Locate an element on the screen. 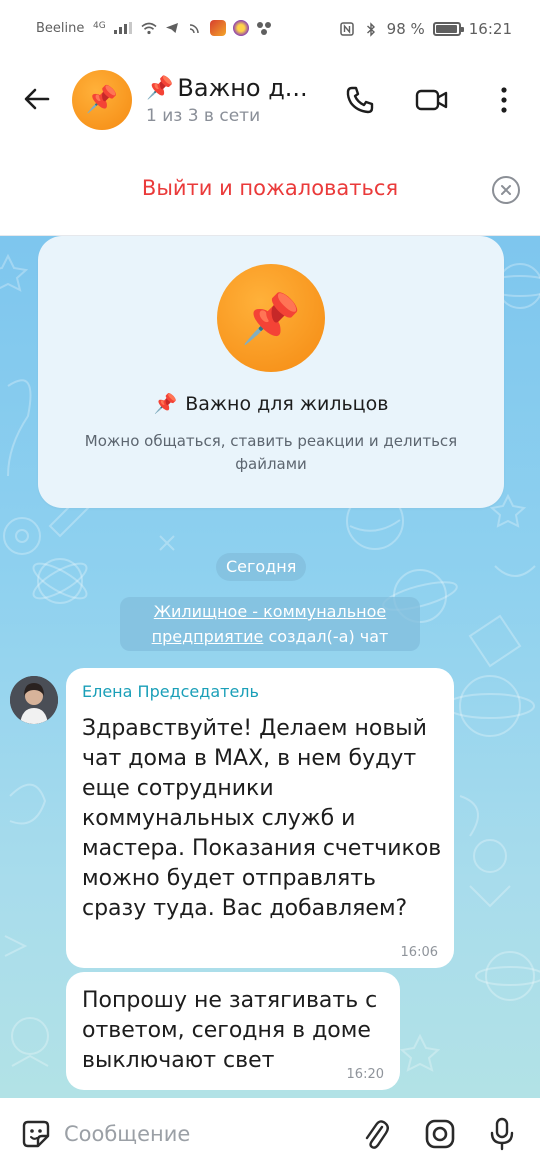 This screenshot has width=540, height=1170. status-bar: Beeline 4G 98 % 16:21 is located at coordinates (270, 29).